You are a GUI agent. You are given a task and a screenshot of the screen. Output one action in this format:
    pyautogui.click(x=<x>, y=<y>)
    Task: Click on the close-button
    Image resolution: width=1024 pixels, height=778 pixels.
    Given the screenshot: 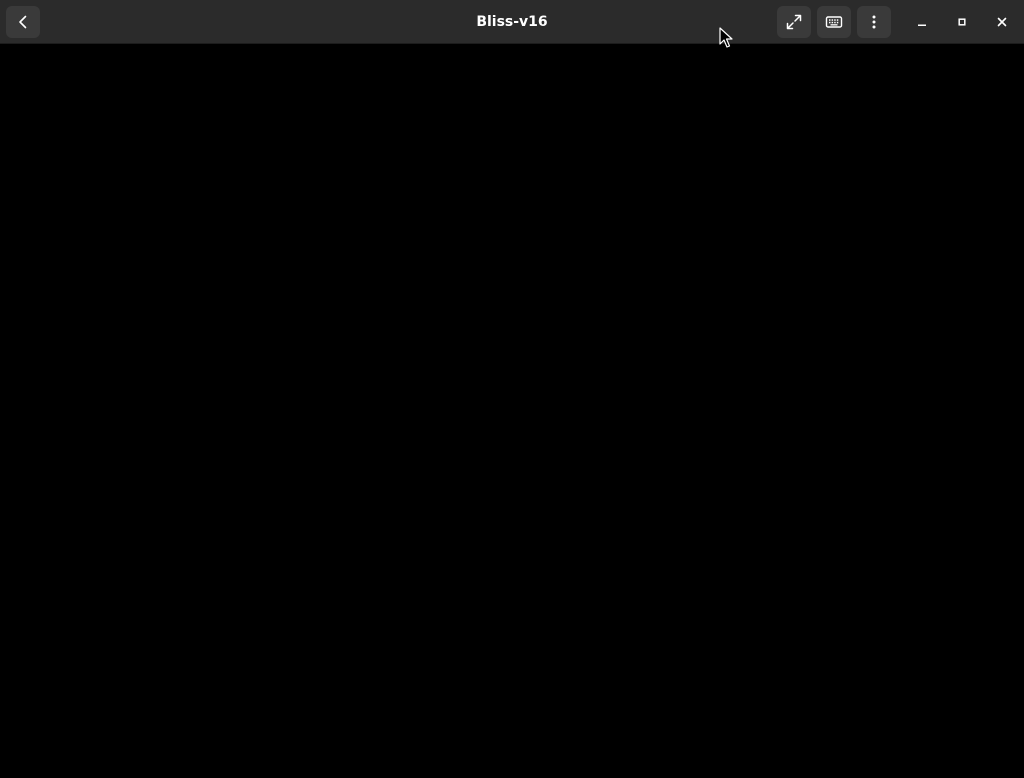 What is the action you would take?
    pyautogui.click(x=1002, y=22)
    